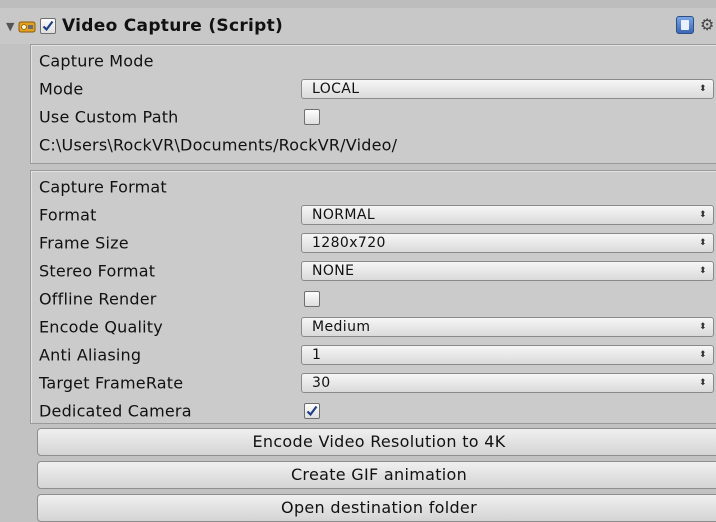 Image resolution: width=716 pixels, height=522 pixels. I want to click on frame-size-row: Frame Size 1280x720 ⬍, so click(373, 243).